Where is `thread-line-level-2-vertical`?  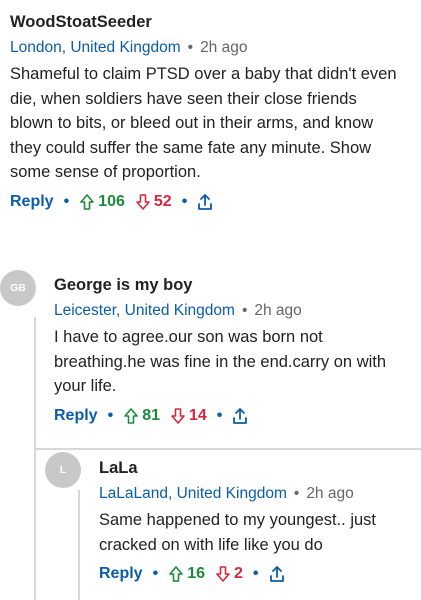
thread-line-level-2-vertical is located at coordinates (79, 545).